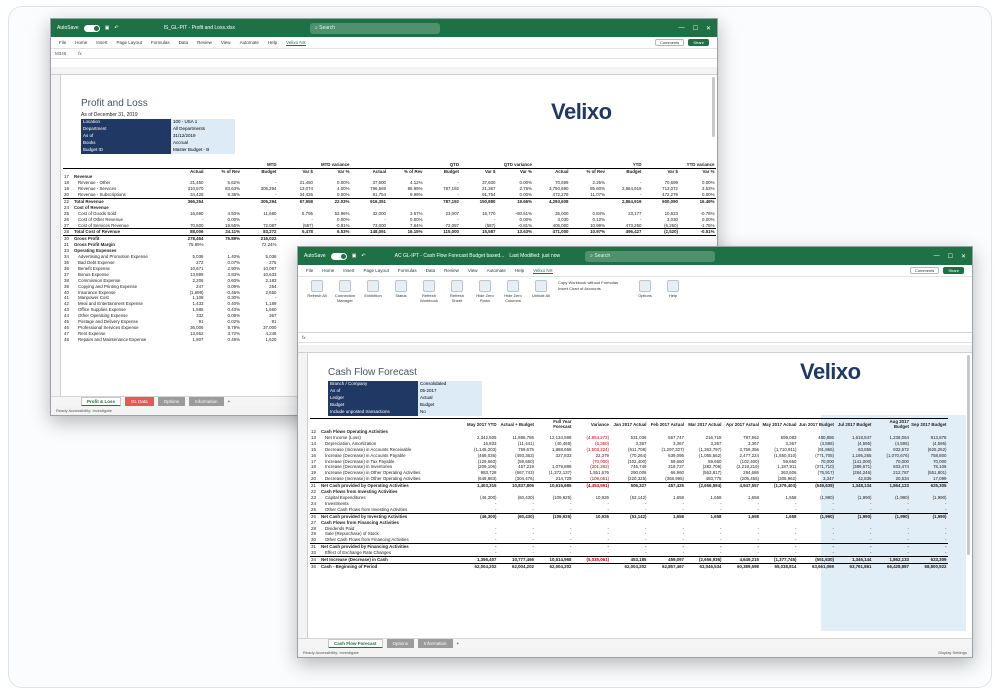 This screenshot has width=1000, height=694. I want to click on table-cell: (1,377,745), so click(779, 560).